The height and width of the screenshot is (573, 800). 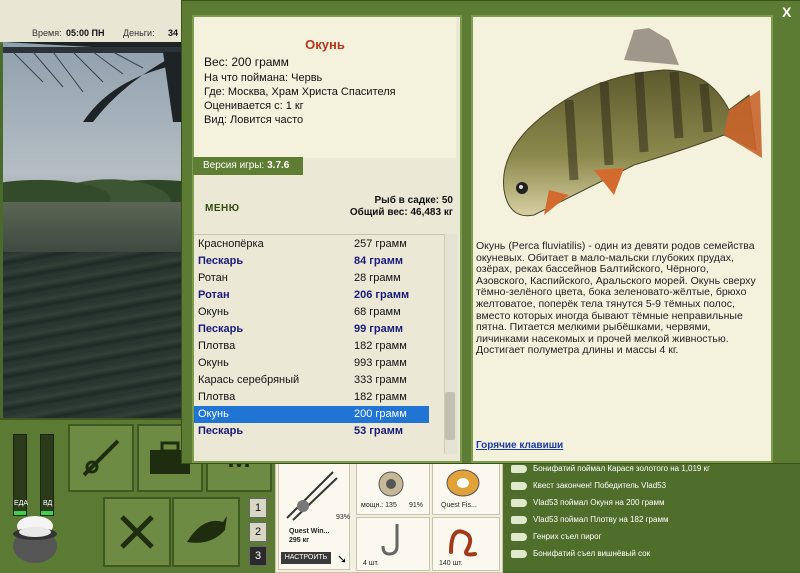 What do you see at coordinates (325, 44) in the screenshot?
I see `fish-title: Окунь` at bounding box center [325, 44].